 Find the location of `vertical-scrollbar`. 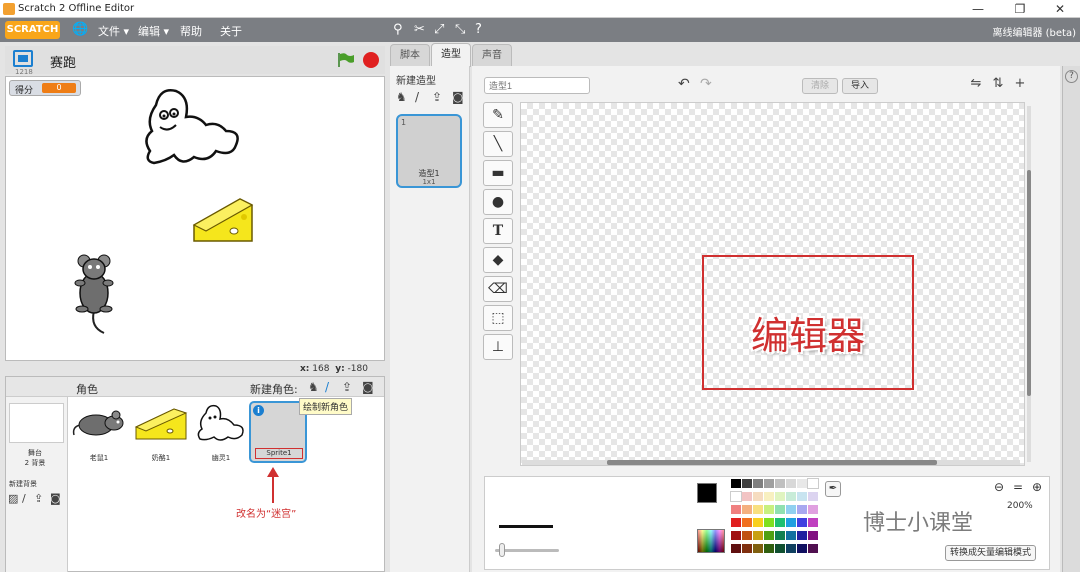

vertical-scrollbar is located at coordinates (1029, 284).